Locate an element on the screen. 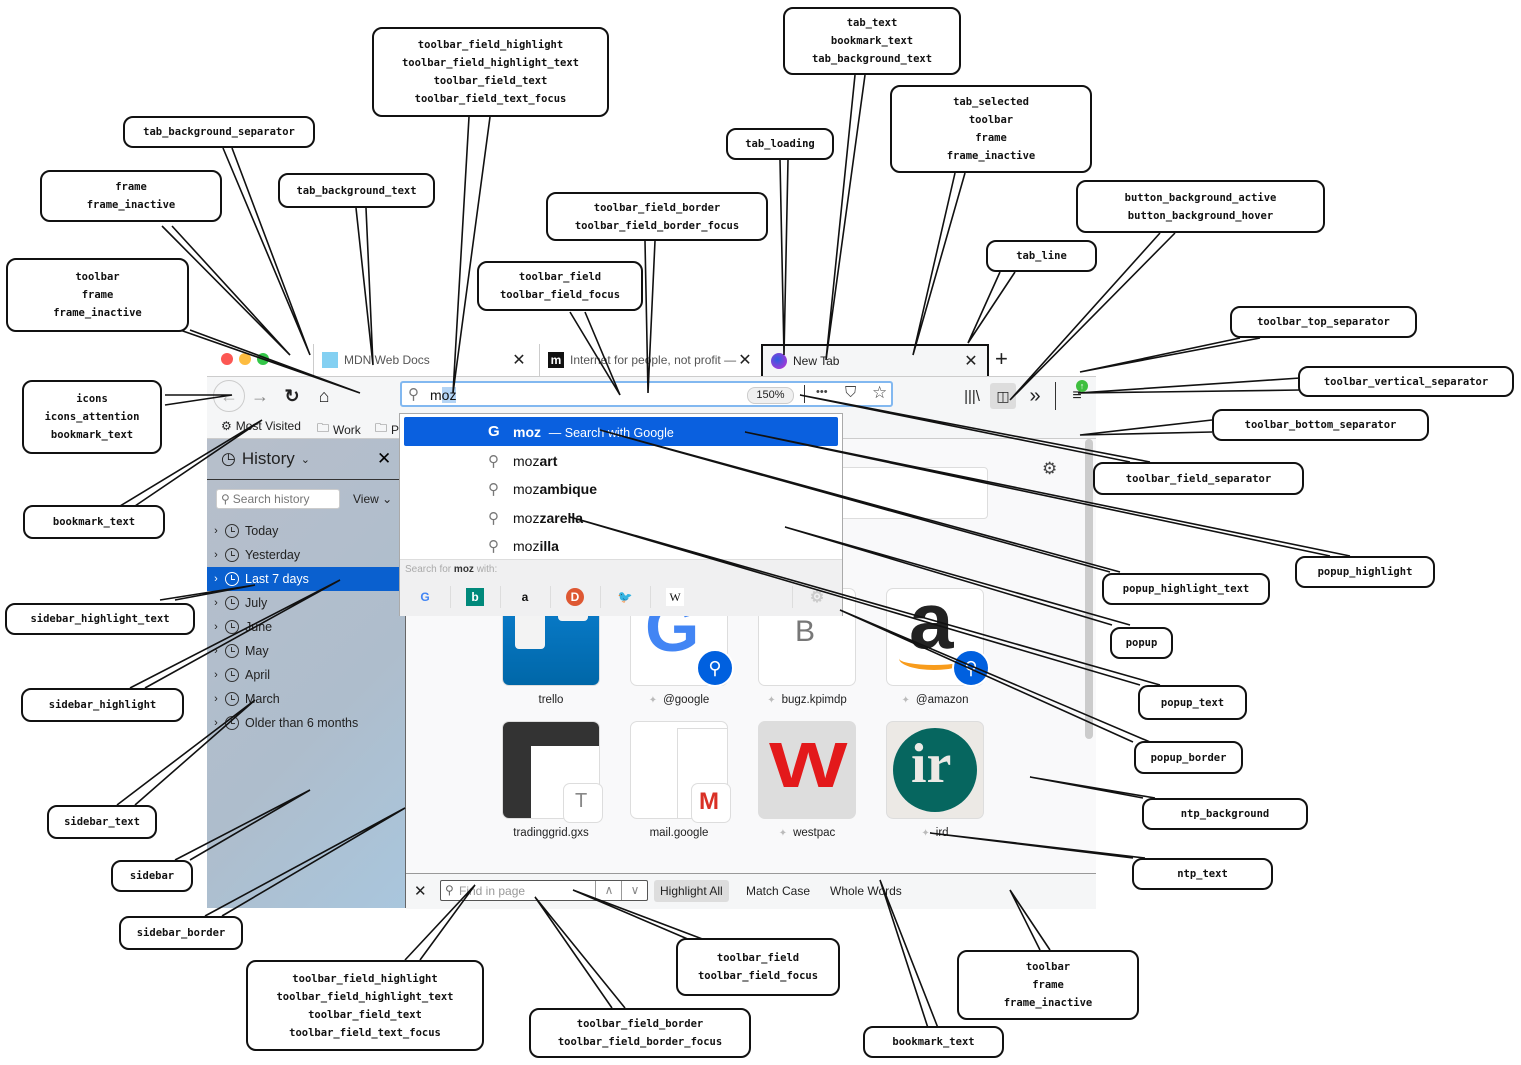  find-previous-button: ∧ is located at coordinates (608, 890).